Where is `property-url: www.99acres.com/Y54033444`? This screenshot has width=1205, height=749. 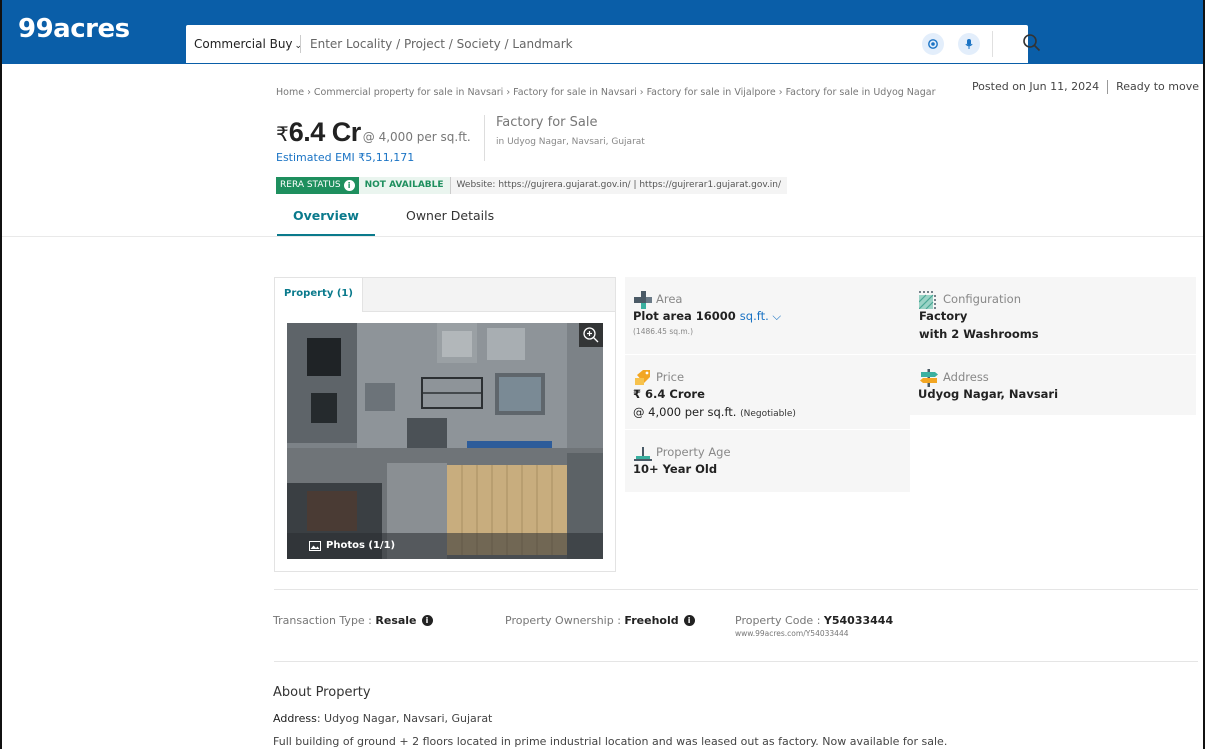
property-url: www.99acres.com/Y54033444 is located at coordinates (792, 633).